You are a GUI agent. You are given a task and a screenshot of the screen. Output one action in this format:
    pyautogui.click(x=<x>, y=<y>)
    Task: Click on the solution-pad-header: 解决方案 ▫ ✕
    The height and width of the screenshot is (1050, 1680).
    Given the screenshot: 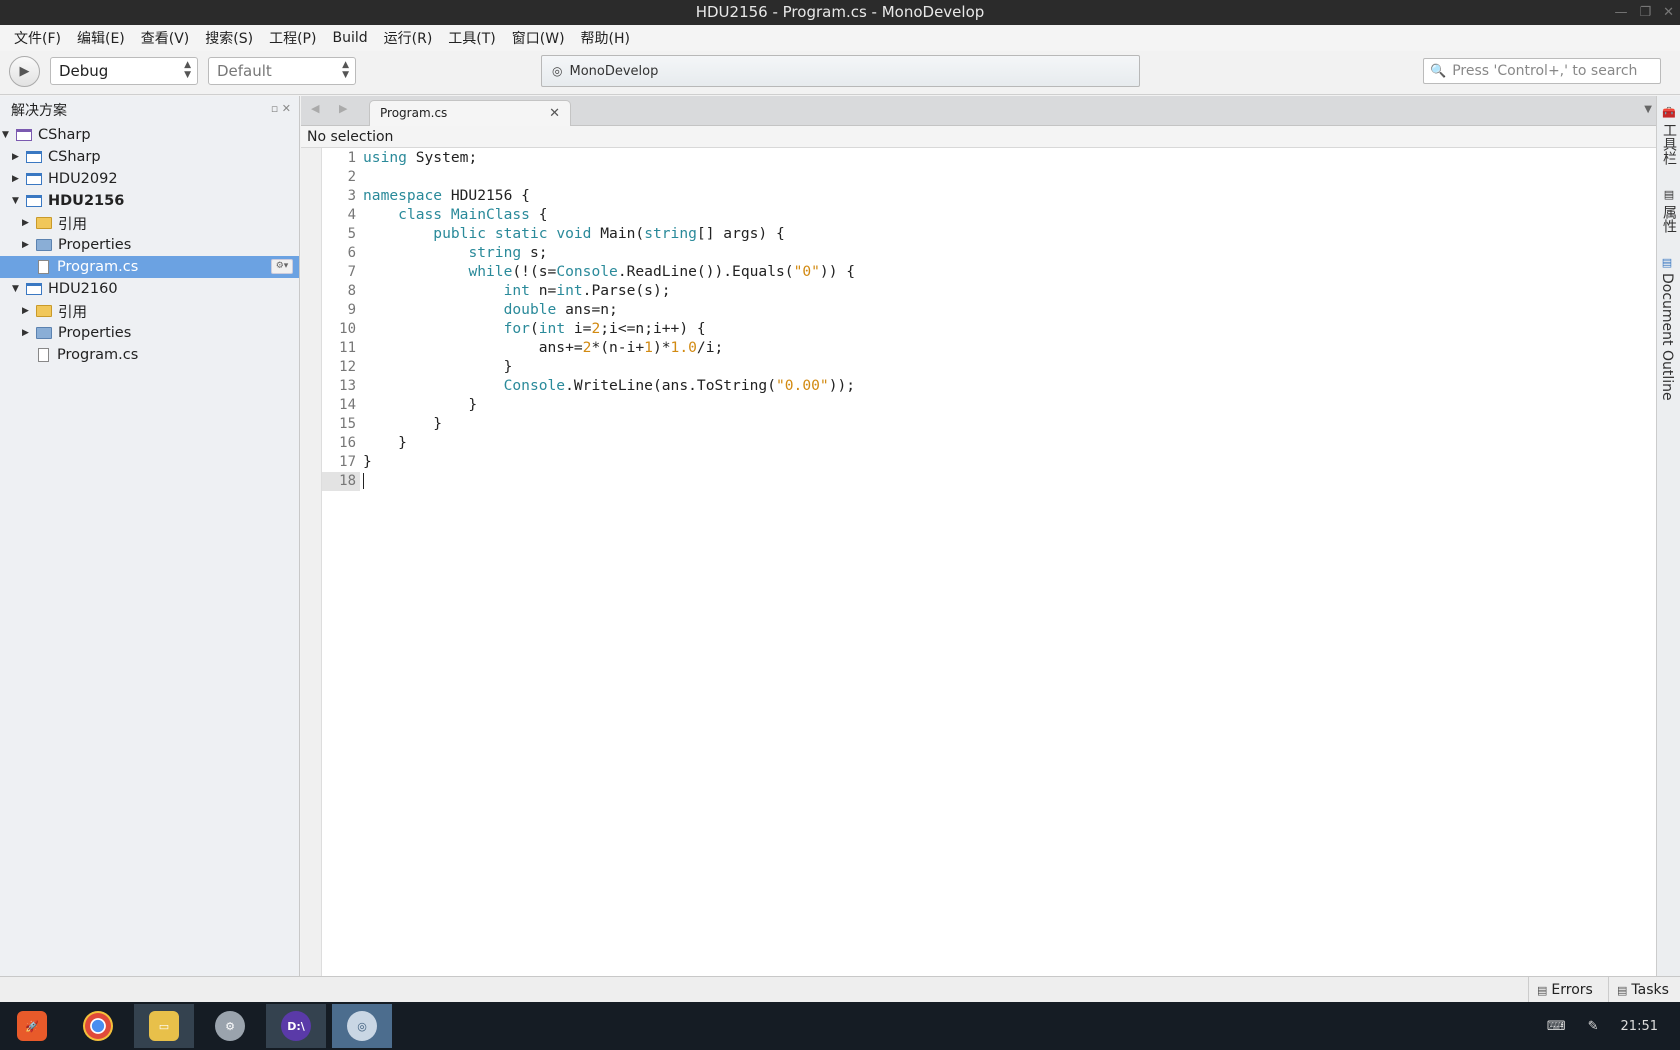 What is the action you would take?
    pyautogui.click(x=149, y=110)
    